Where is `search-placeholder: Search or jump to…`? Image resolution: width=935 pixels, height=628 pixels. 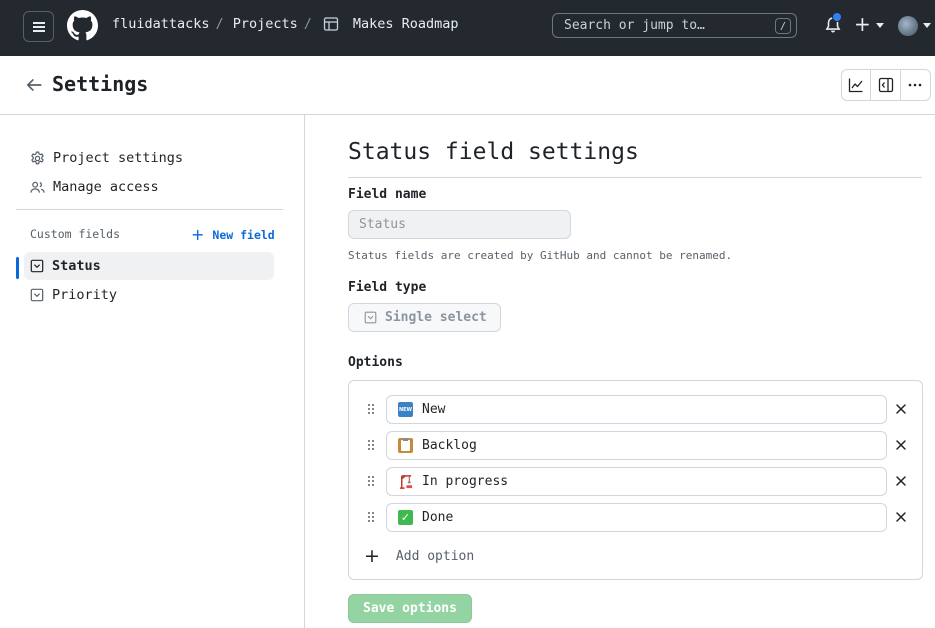
search-placeholder: Search or jump to… is located at coordinates (634, 25).